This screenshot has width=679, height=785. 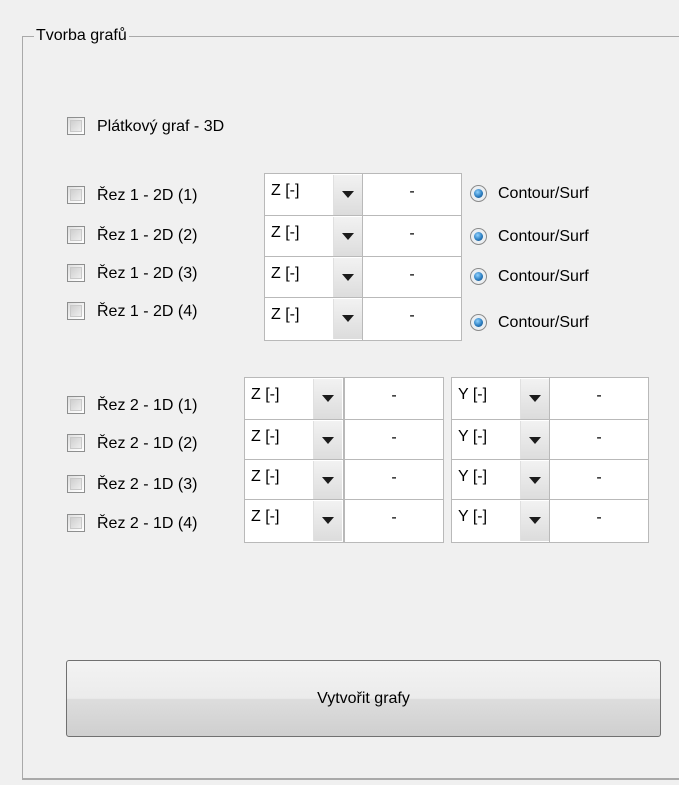 I want to click on cut1d-4-axis1-select: Z [-], so click(x=294, y=521).